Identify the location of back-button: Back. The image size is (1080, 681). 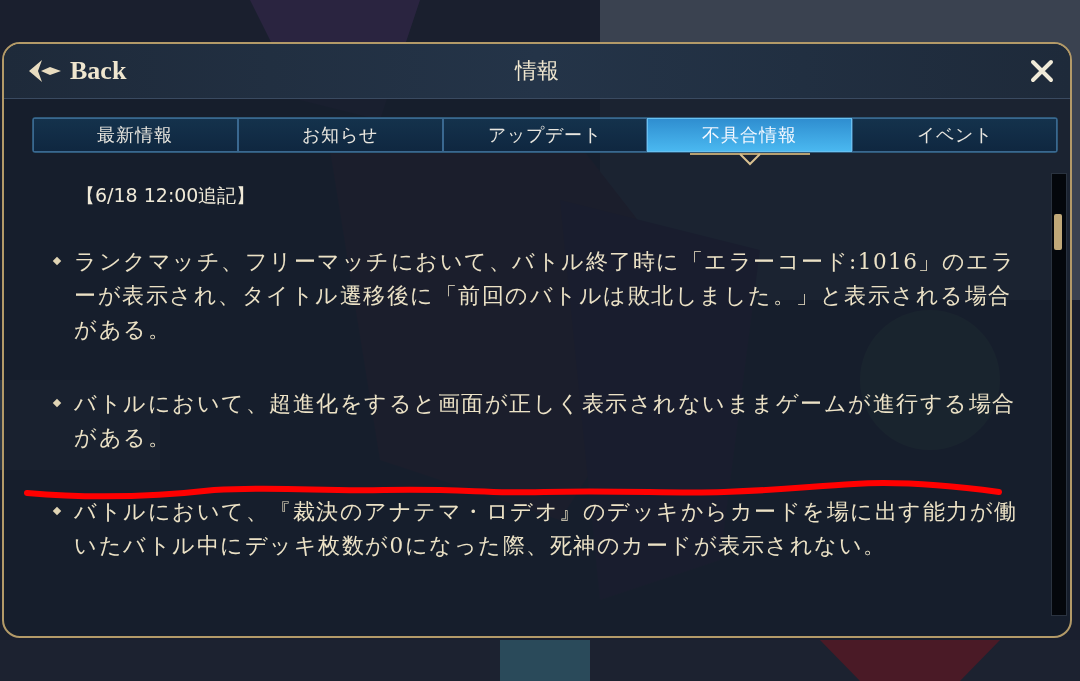
(77, 71).